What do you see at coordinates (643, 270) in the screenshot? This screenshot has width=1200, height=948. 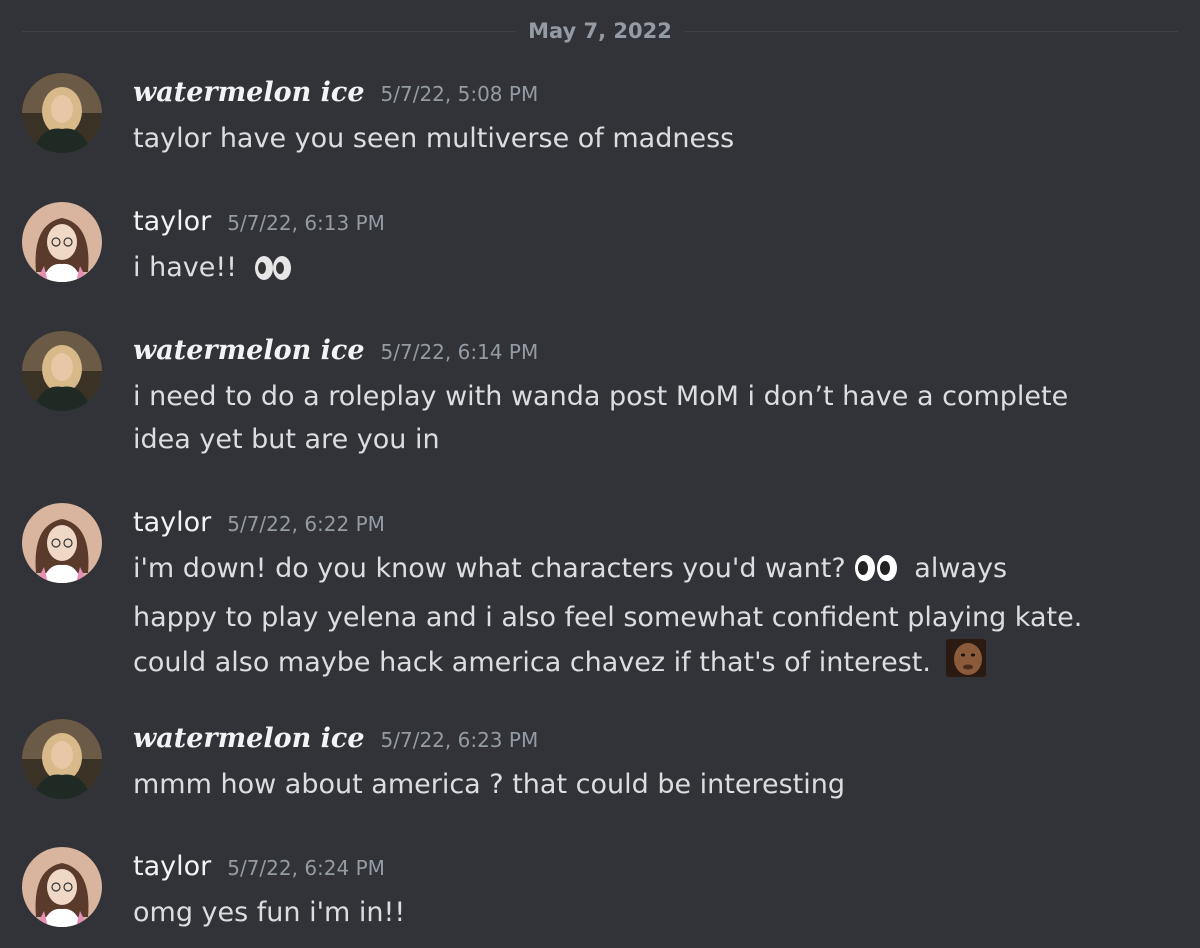 I see `message-content: i have!!` at bounding box center [643, 270].